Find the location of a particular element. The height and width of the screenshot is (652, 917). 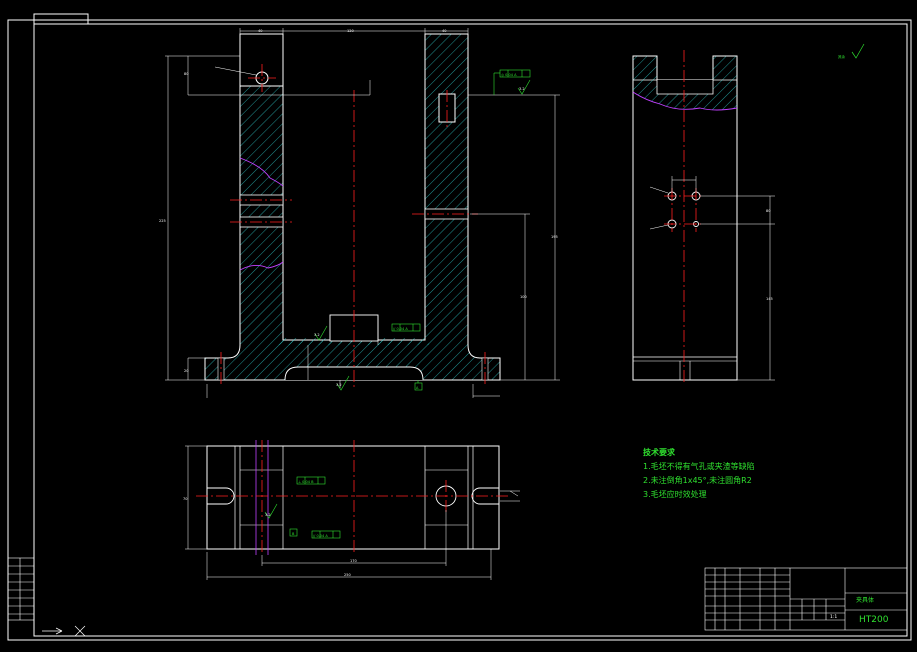

dim-text-right-height: 195 is located at coordinates (554, 237).